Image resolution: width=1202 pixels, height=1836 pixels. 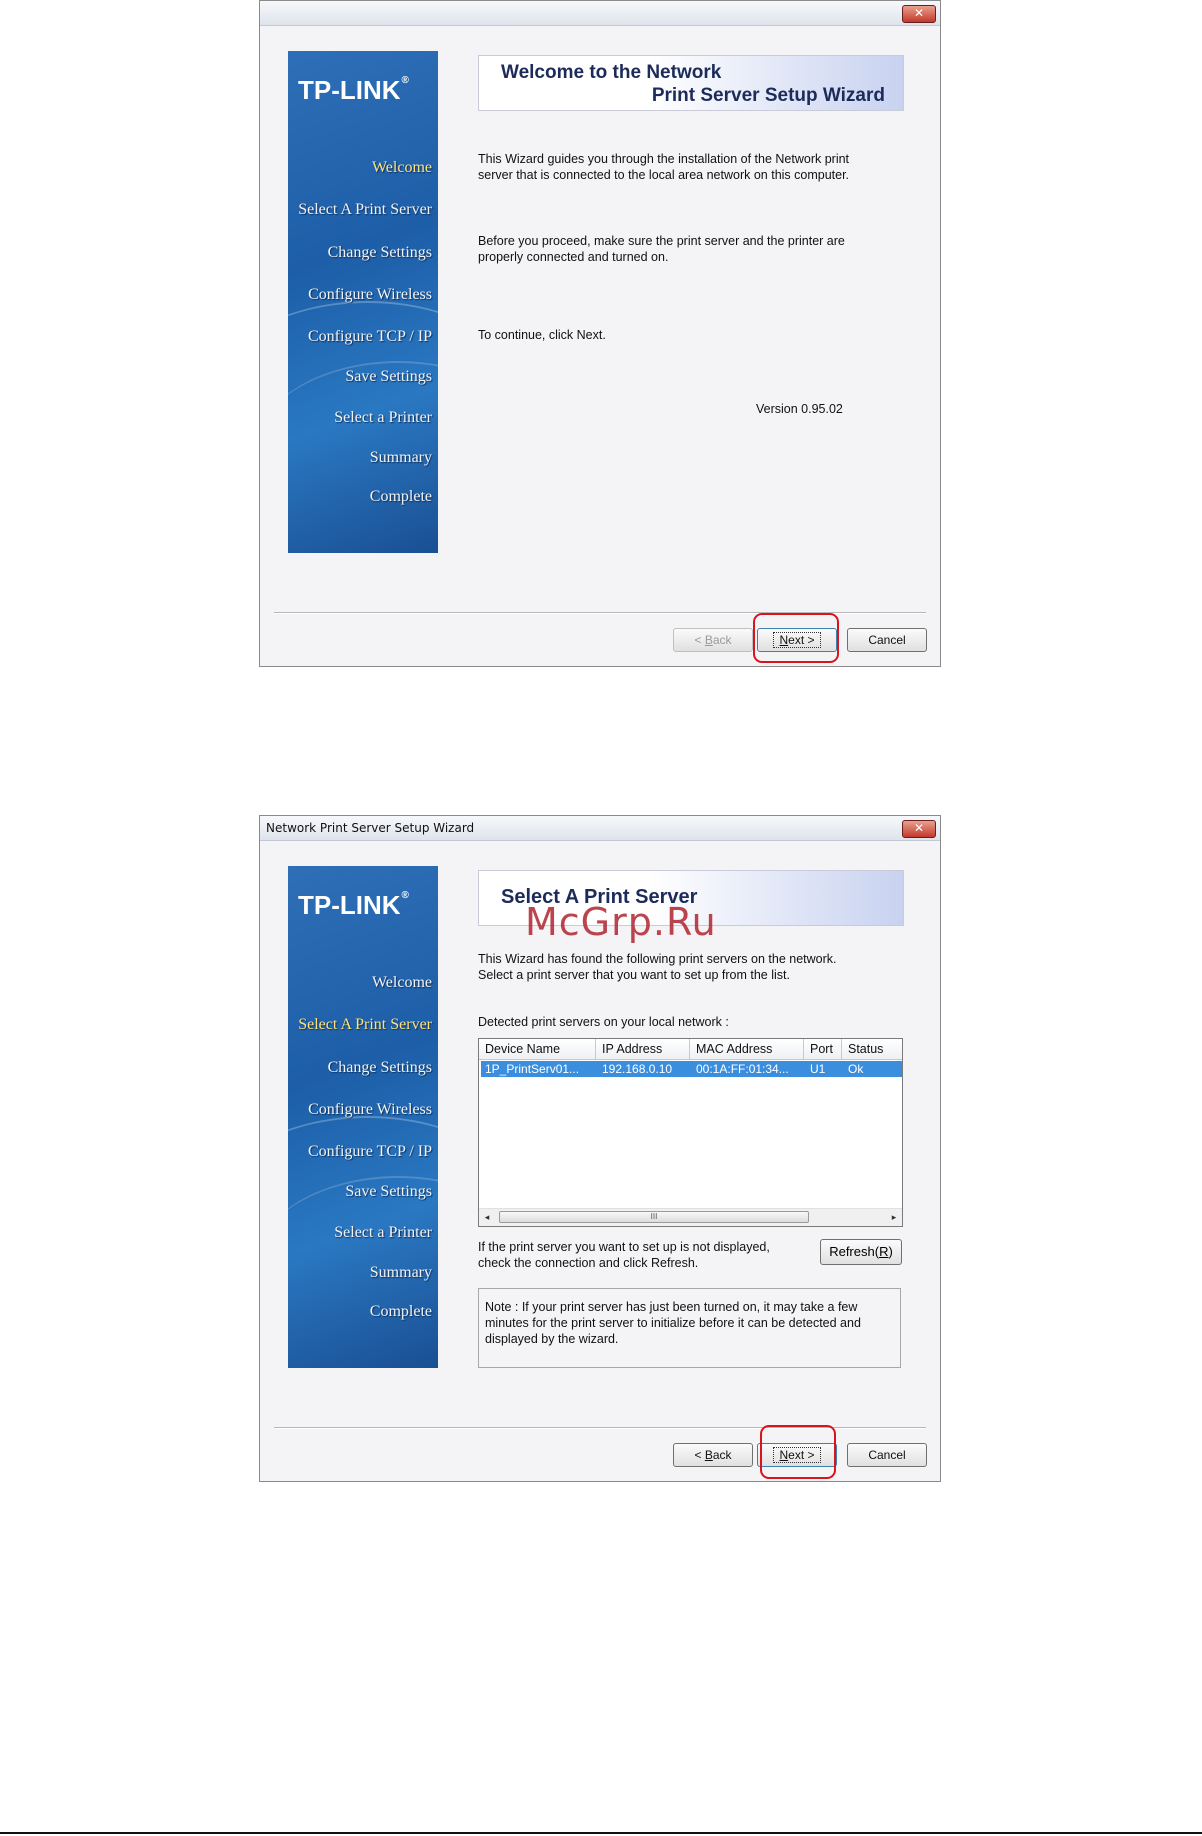 I want to click on column-device-name: Device Name, so click(x=537, y=1049).